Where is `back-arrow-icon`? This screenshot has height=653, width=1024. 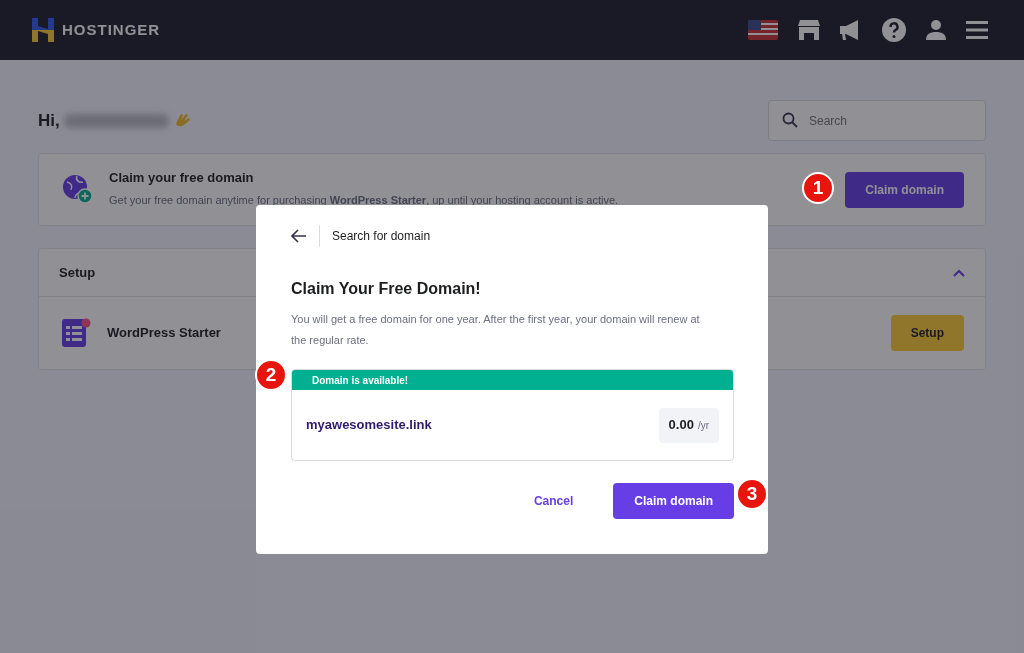
back-arrow-icon is located at coordinates (299, 236).